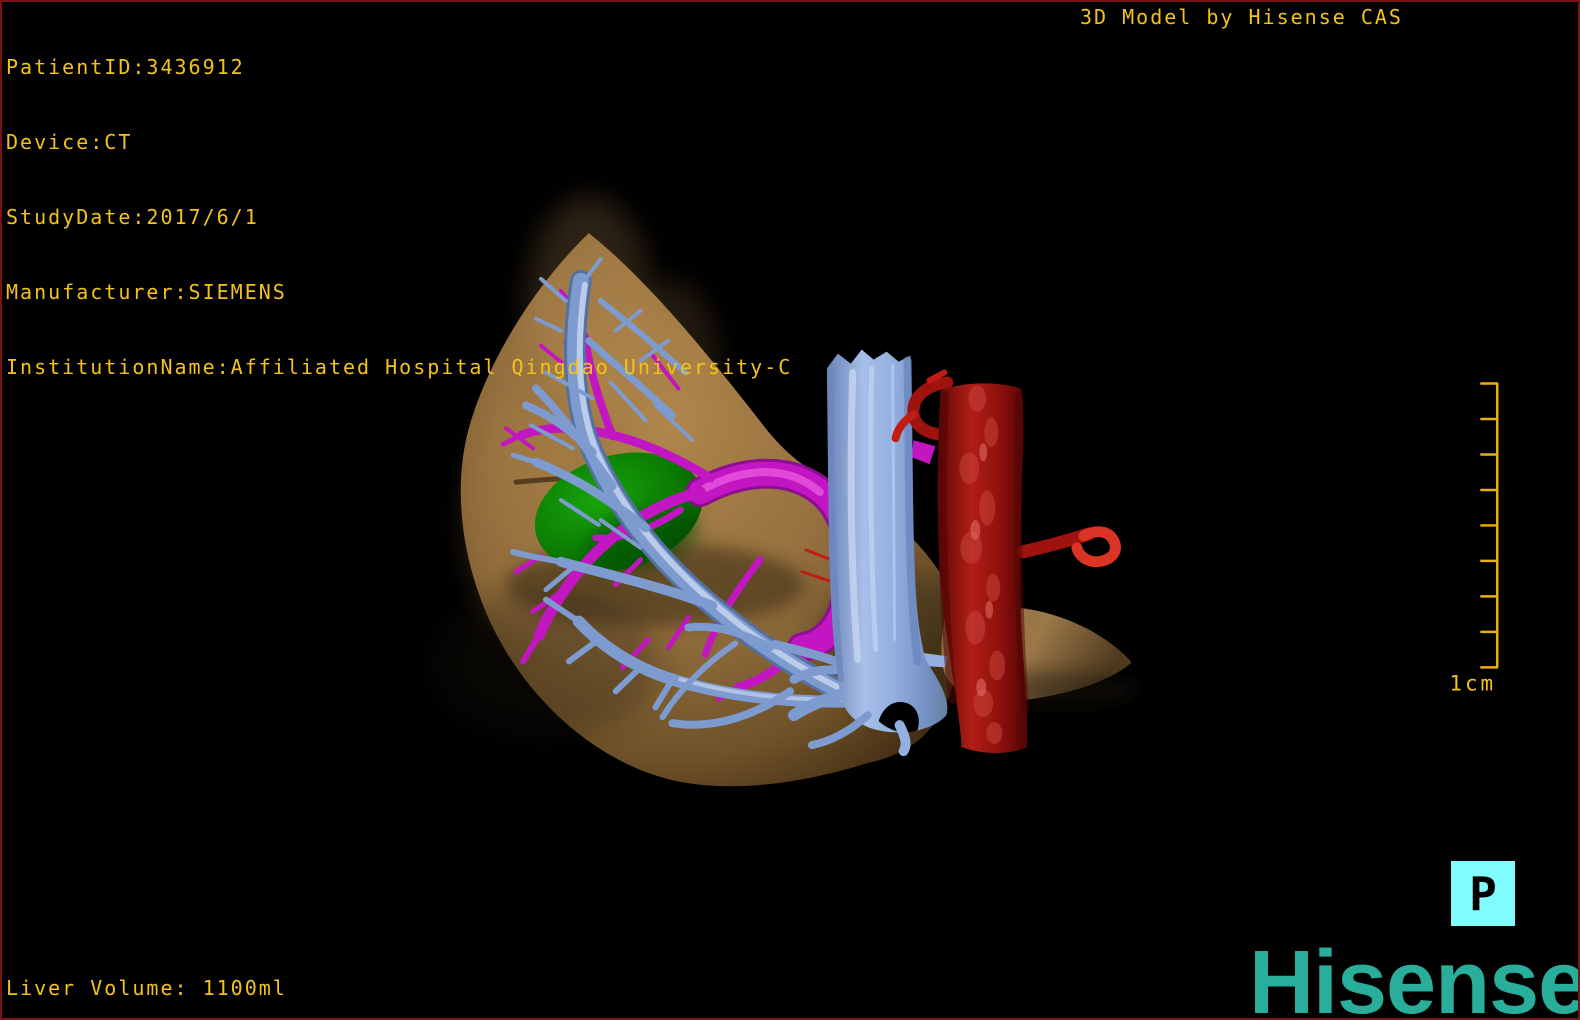 The width and height of the screenshot is (1580, 1020). What do you see at coordinates (69, 142) in the screenshot?
I see `device-line: Device:CT` at bounding box center [69, 142].